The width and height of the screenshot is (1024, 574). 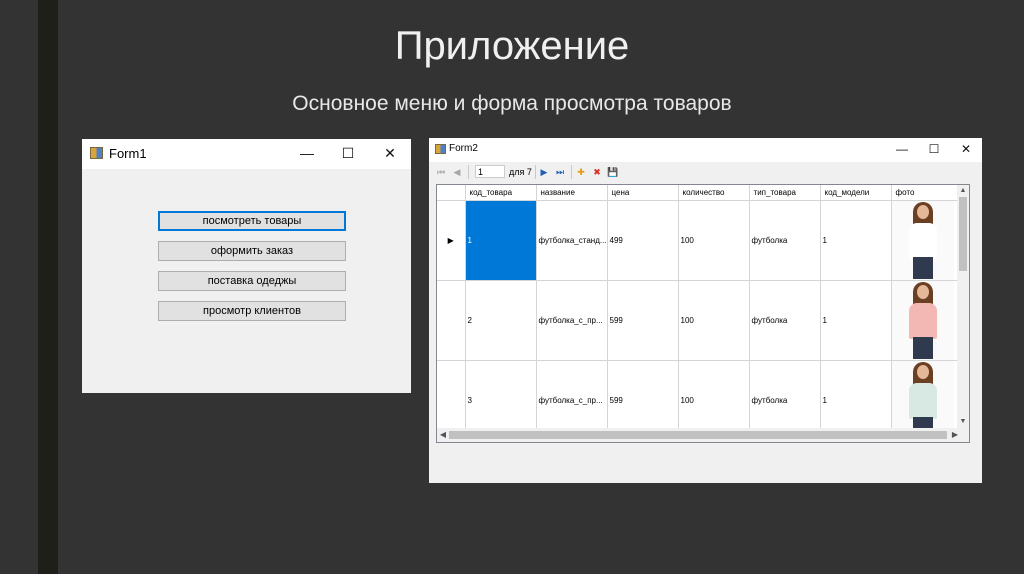 What do you see at coordinates (490, 171) in the screenshot?
I see `position-field: 1` at bounding box center [490, 171].